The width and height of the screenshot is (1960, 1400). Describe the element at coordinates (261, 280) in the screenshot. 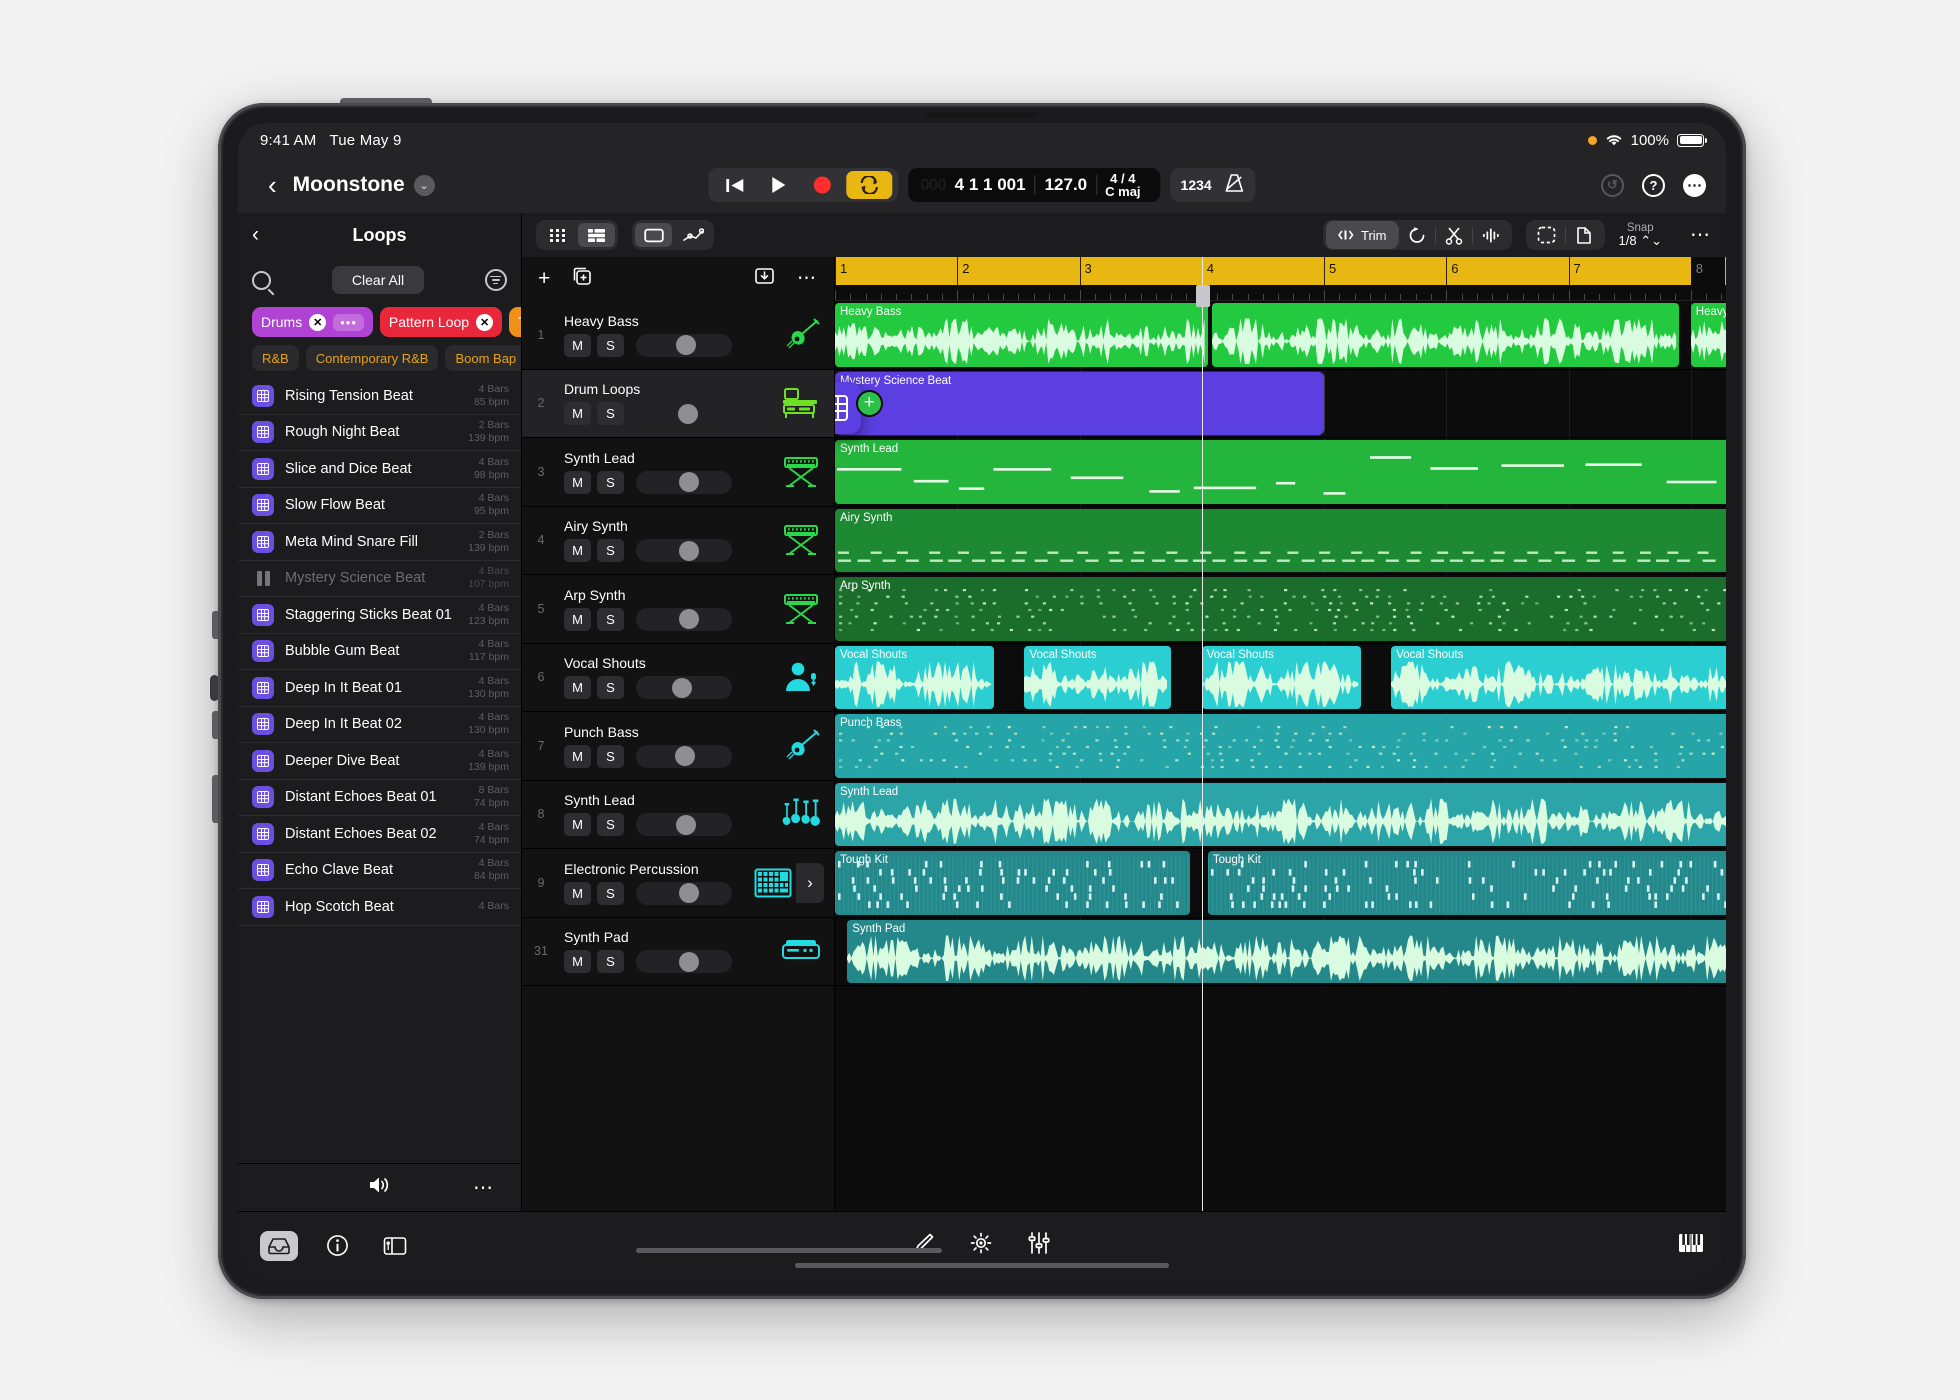

I see `search-icon` at that location.